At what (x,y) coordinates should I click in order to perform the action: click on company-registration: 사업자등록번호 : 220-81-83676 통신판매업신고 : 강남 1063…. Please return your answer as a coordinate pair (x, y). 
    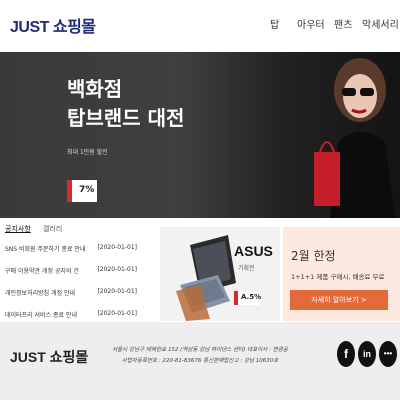
    Looking at the image, I should click on (200, 361).